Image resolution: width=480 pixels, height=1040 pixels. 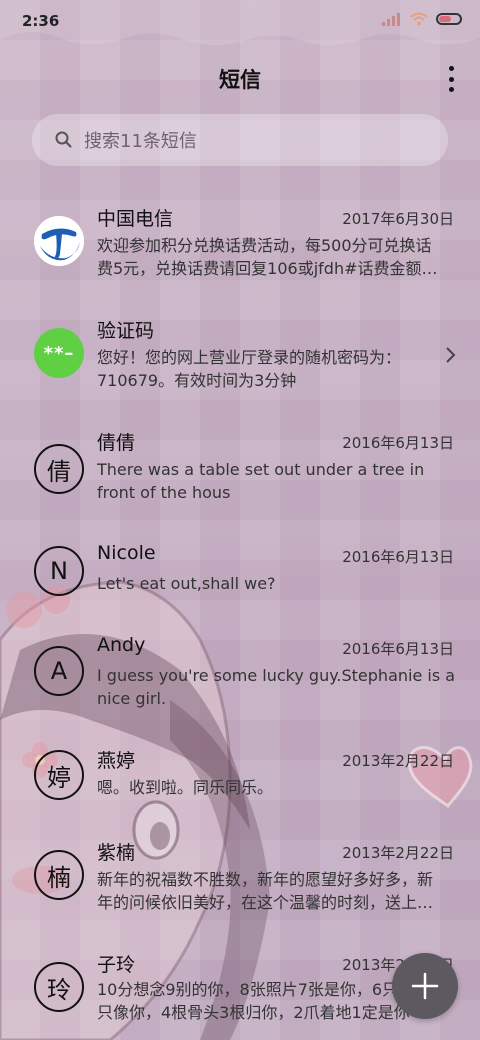 What do you see at coordinates (41, 21) in the screenshot?
I see `status-time: 2:36` at bounding box center [41, 21].